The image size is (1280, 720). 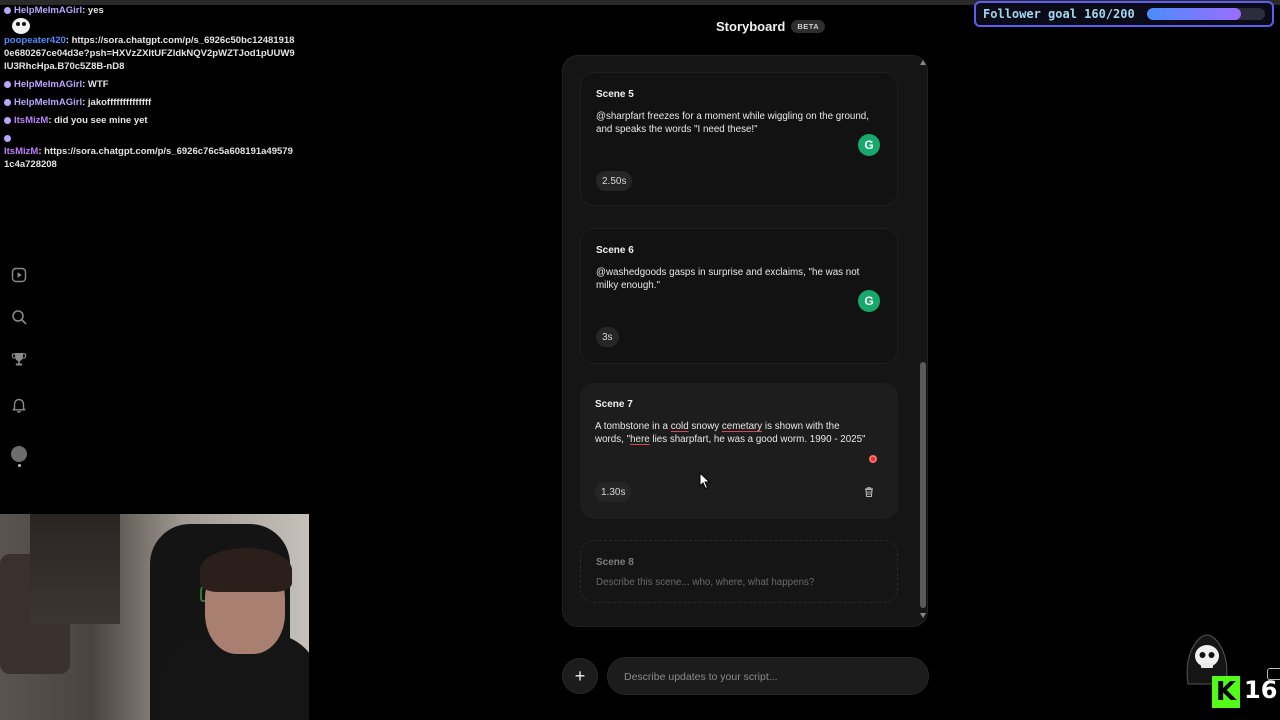 I want to click on overlay-fragment, so click(x=1273, y=674).